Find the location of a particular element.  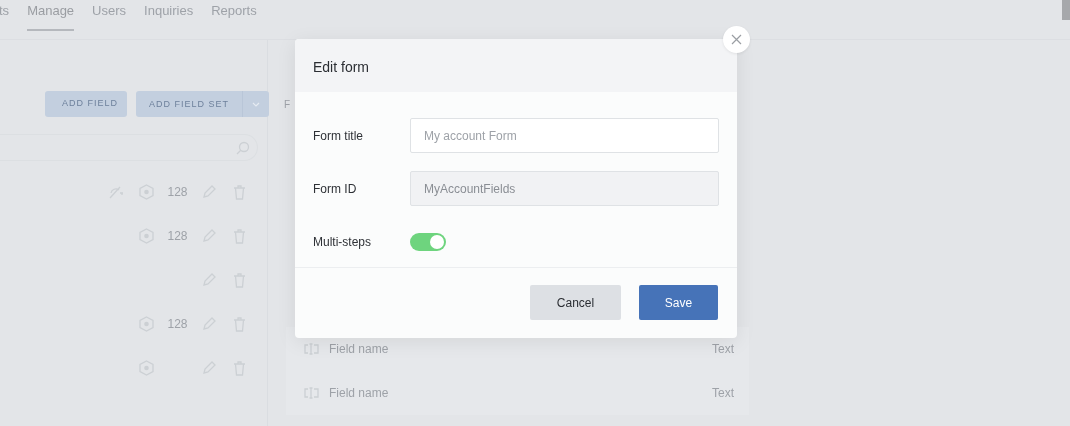

close-button is located at coordinates (736, 39).